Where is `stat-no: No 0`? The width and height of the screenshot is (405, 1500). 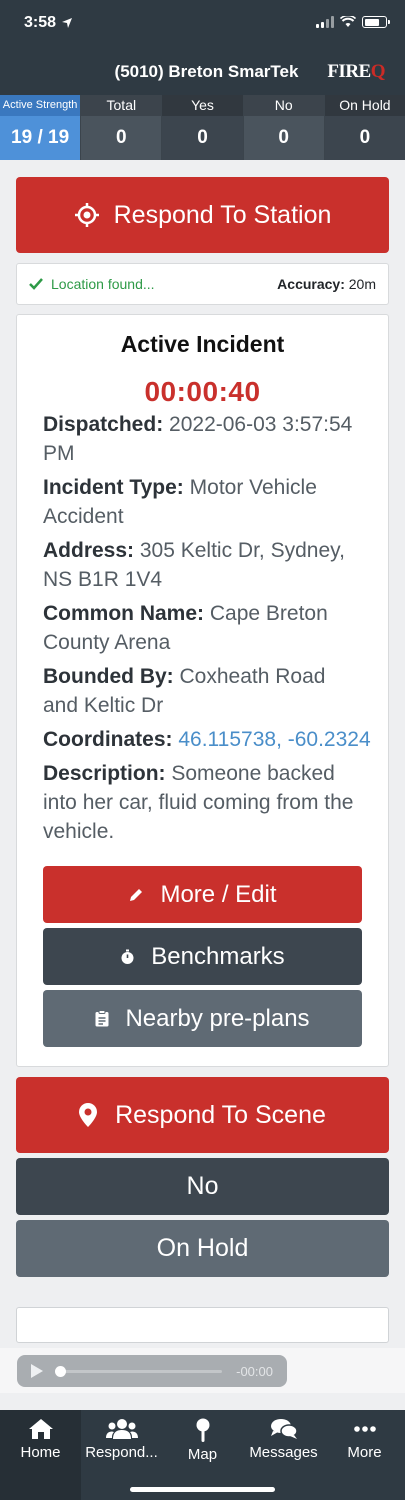 stat-no: No 0 is located at coordinates (284, 127).